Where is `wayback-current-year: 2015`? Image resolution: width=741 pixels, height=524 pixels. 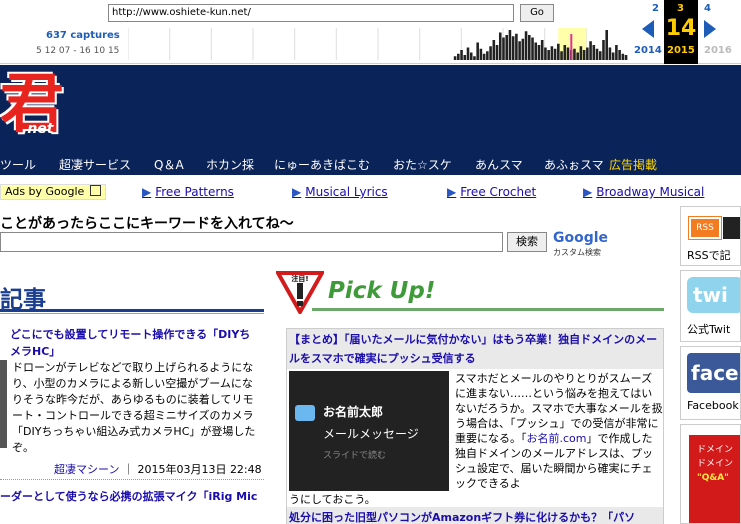 wayback-current-year: 2015 is located at coordinates (681, 50).